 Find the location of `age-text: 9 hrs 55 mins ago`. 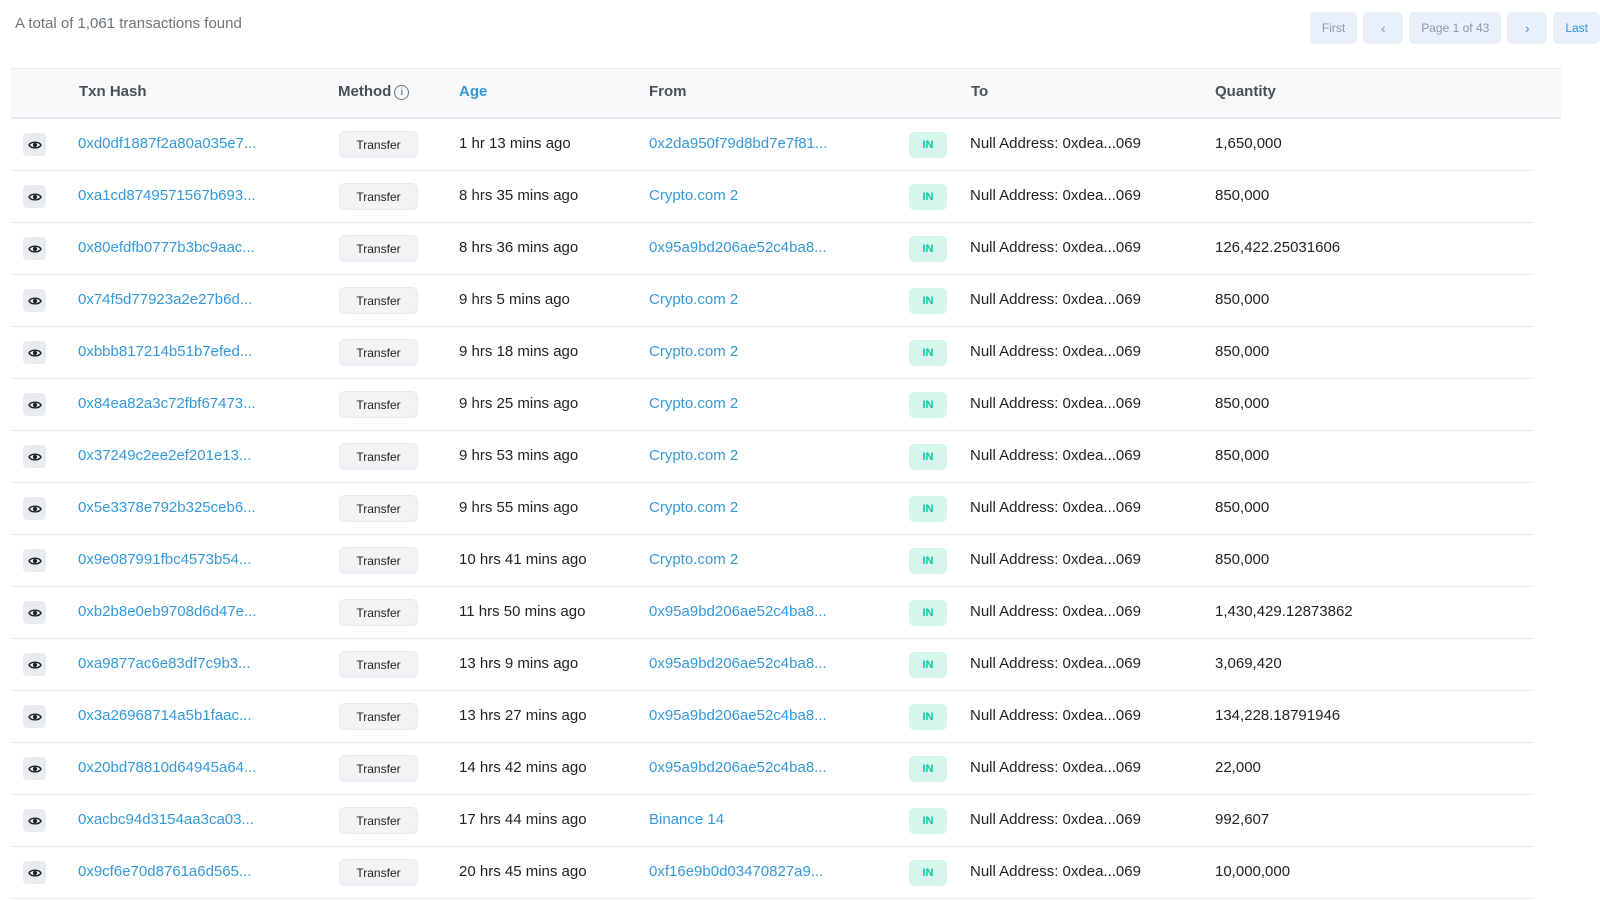

age-text: 9 hrs 55 mins ago is located at coordinates (519, 507).